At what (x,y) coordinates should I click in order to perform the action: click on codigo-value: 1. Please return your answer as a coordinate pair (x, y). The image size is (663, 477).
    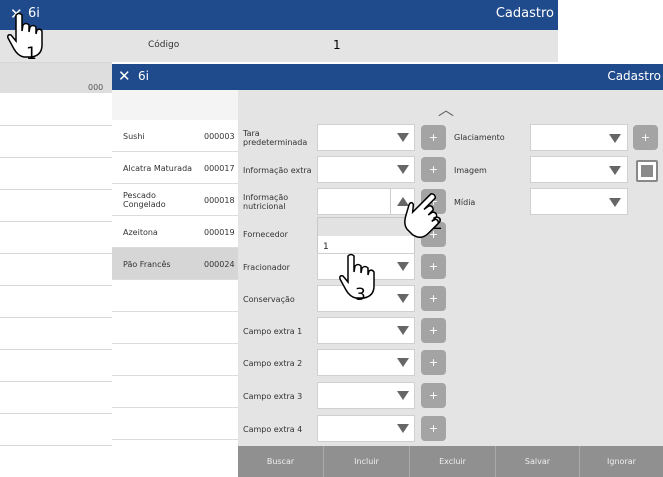
    Looking at the image, I should click on (337, 45).